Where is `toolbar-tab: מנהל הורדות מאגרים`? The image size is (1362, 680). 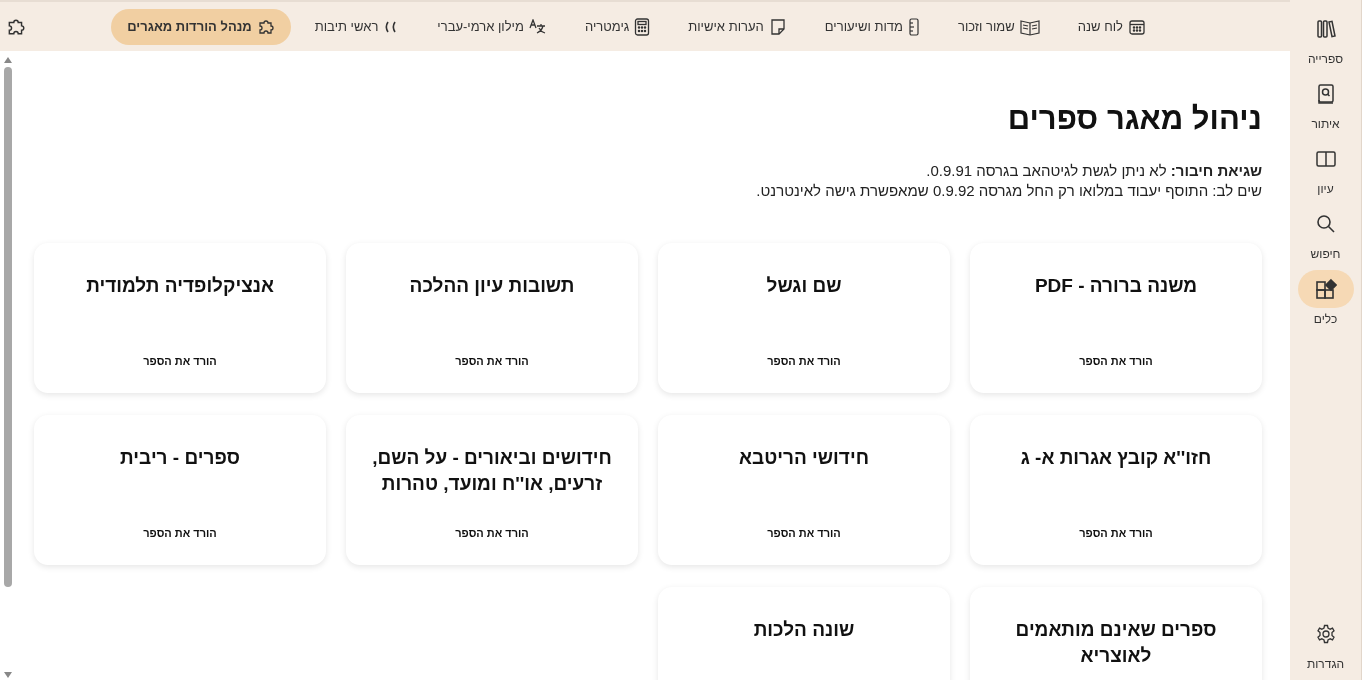
toolbar-tab: מנהל הורדות מאגרים is located at coordinates (201, 26).